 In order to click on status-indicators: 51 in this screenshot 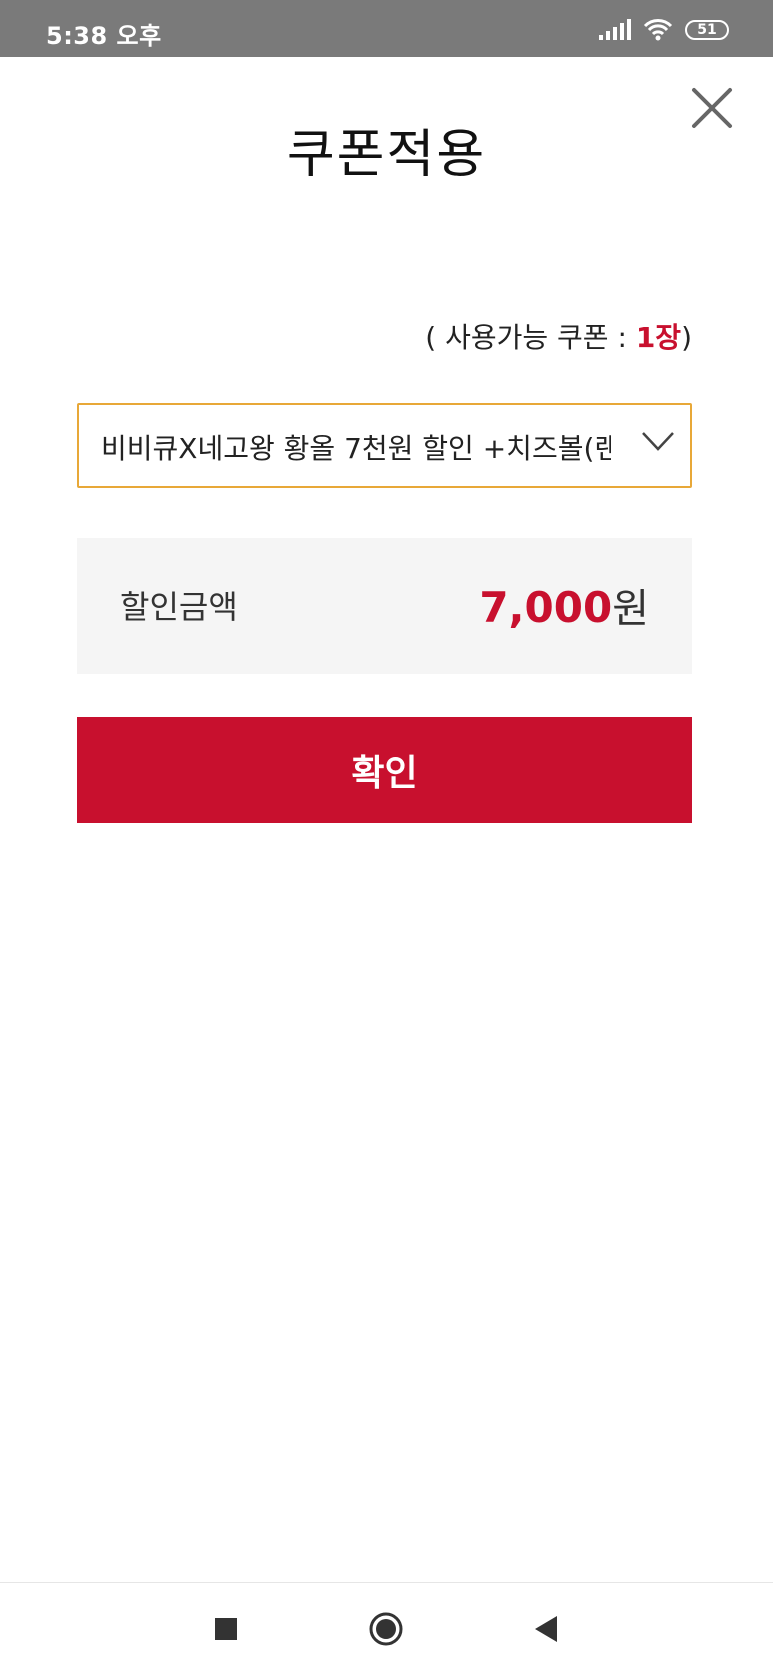, I will do `click(664, 30)`.